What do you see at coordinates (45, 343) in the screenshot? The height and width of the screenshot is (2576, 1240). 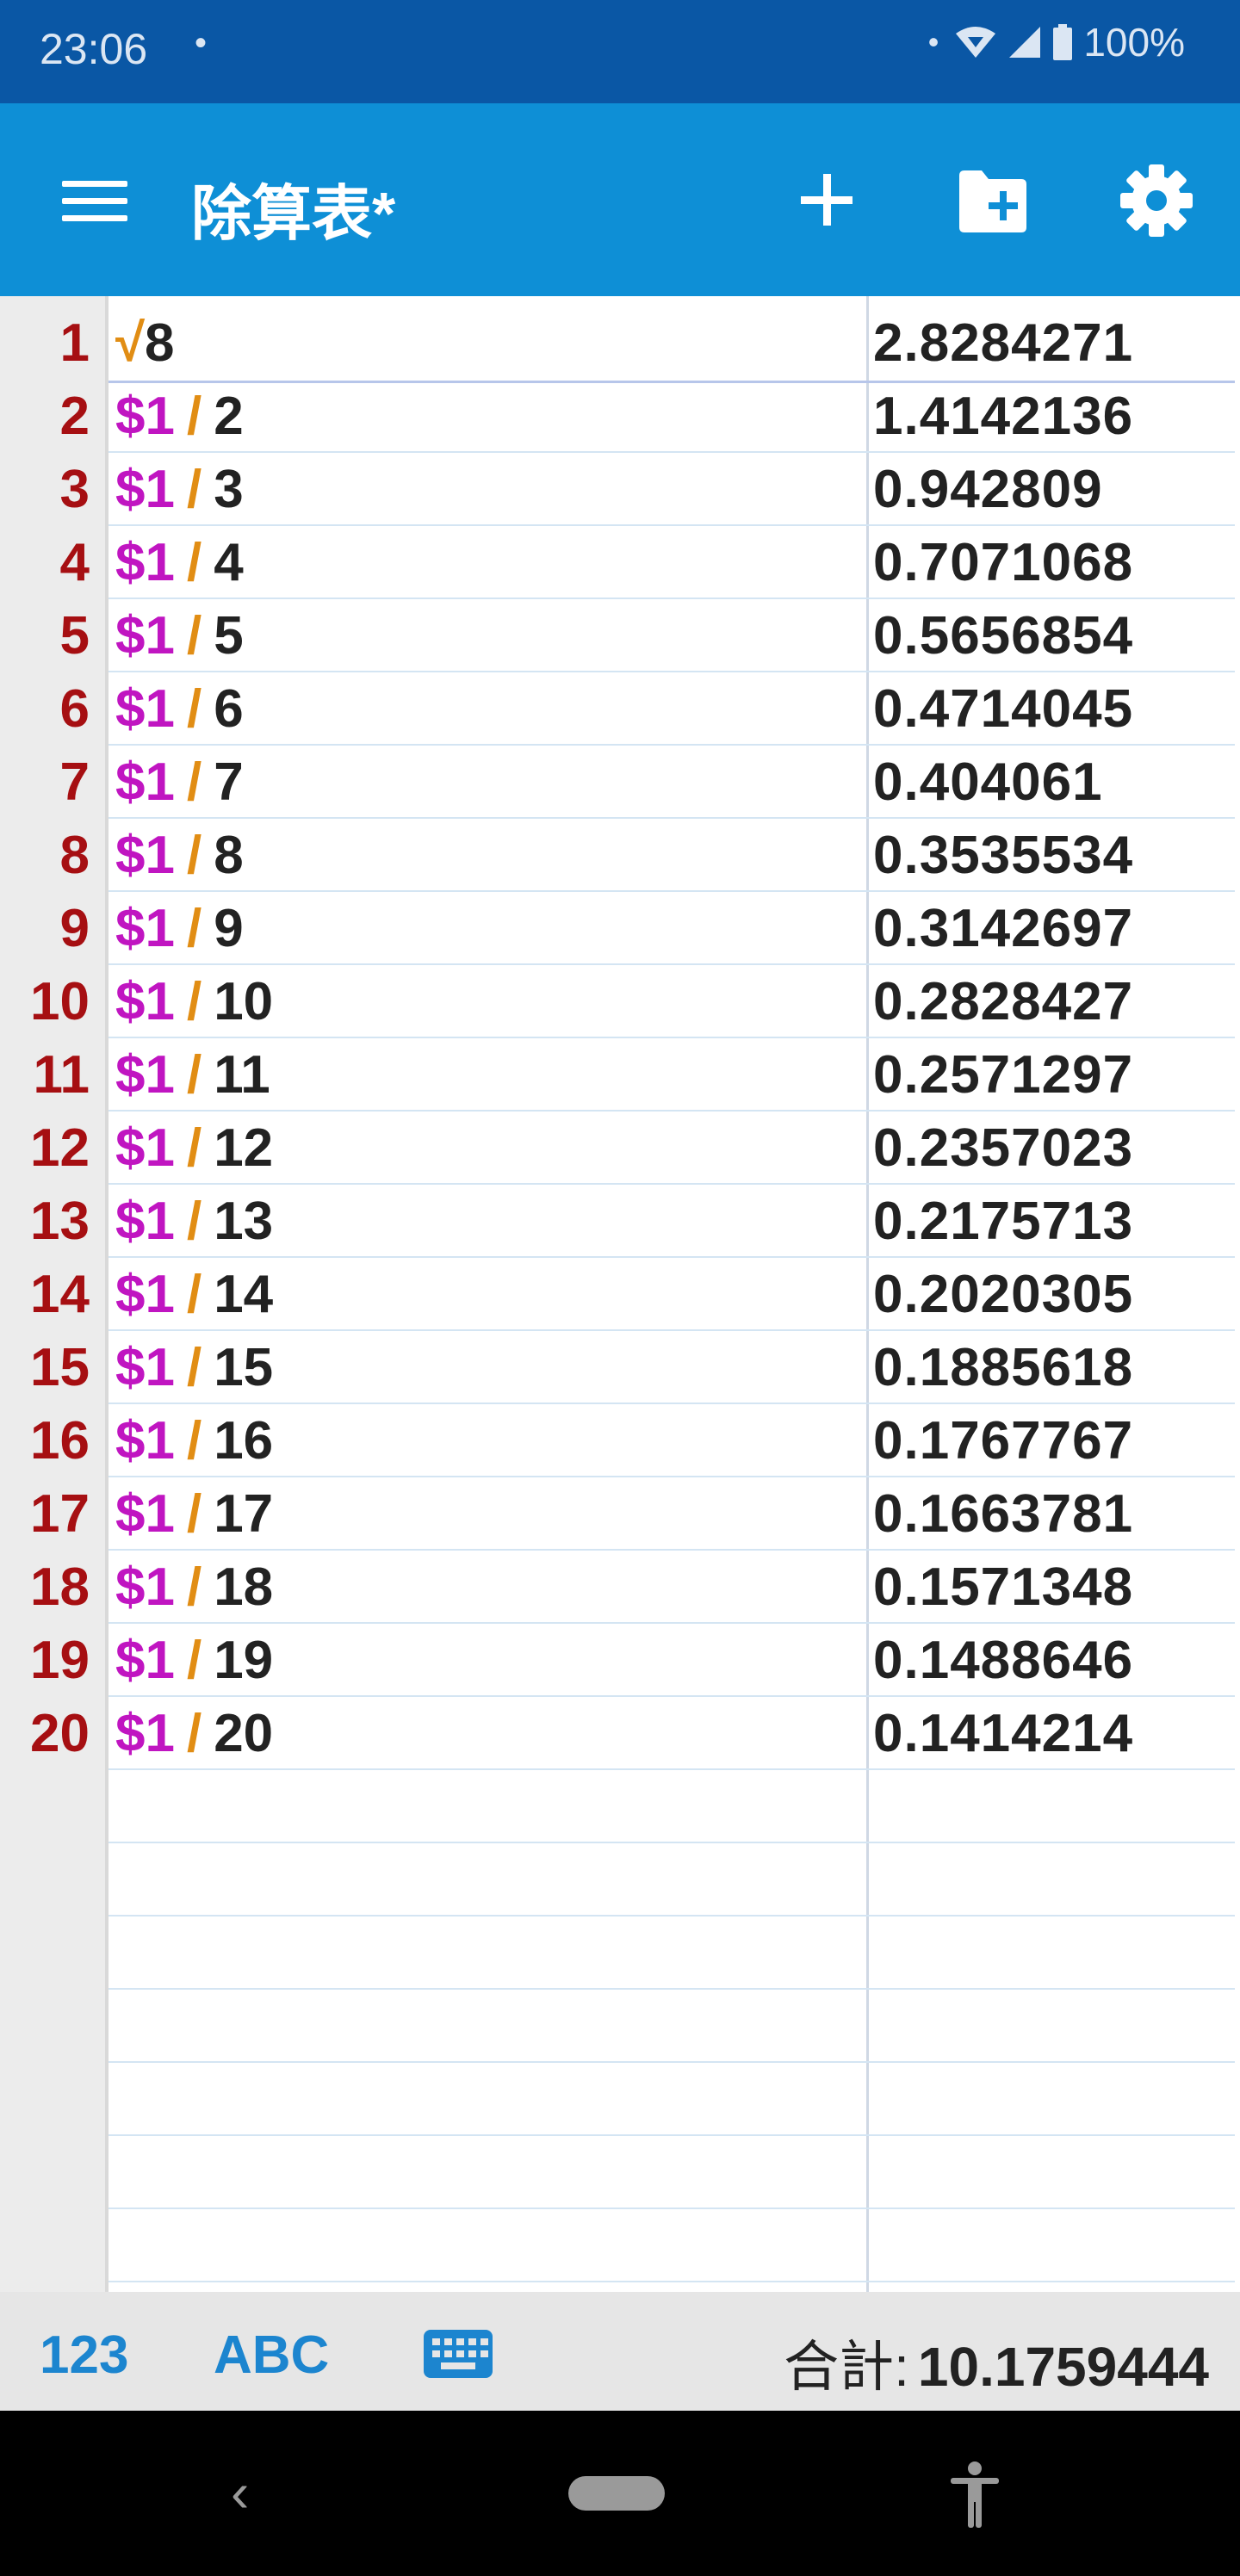 I see `row-number: 1` at bounding box center [45, 343].